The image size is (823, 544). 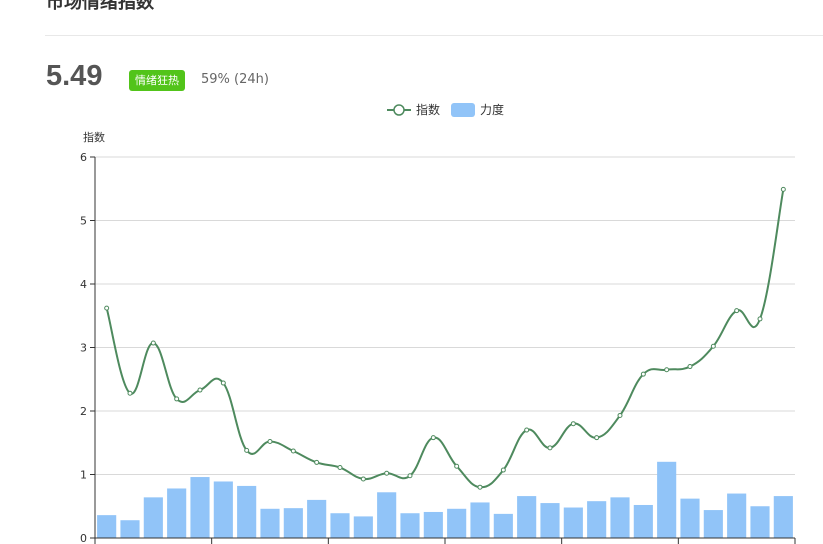 What do you see at coordinates (413, 109) in the screenshot?
I see `legend-item-index: 指数` at bounding box center [413, 109].